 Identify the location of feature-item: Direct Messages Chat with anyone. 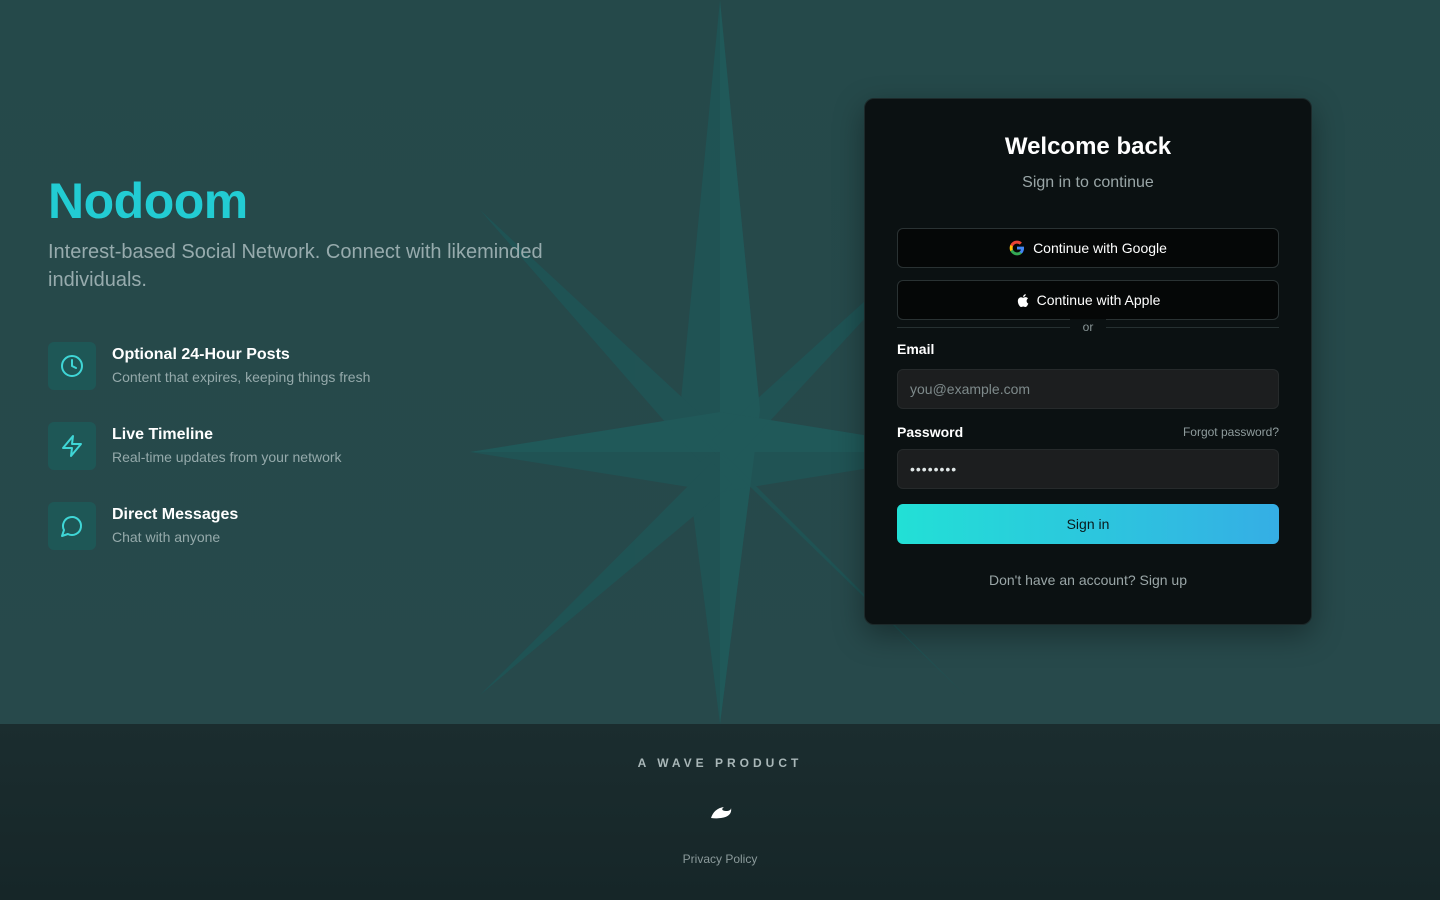
(308, 526).